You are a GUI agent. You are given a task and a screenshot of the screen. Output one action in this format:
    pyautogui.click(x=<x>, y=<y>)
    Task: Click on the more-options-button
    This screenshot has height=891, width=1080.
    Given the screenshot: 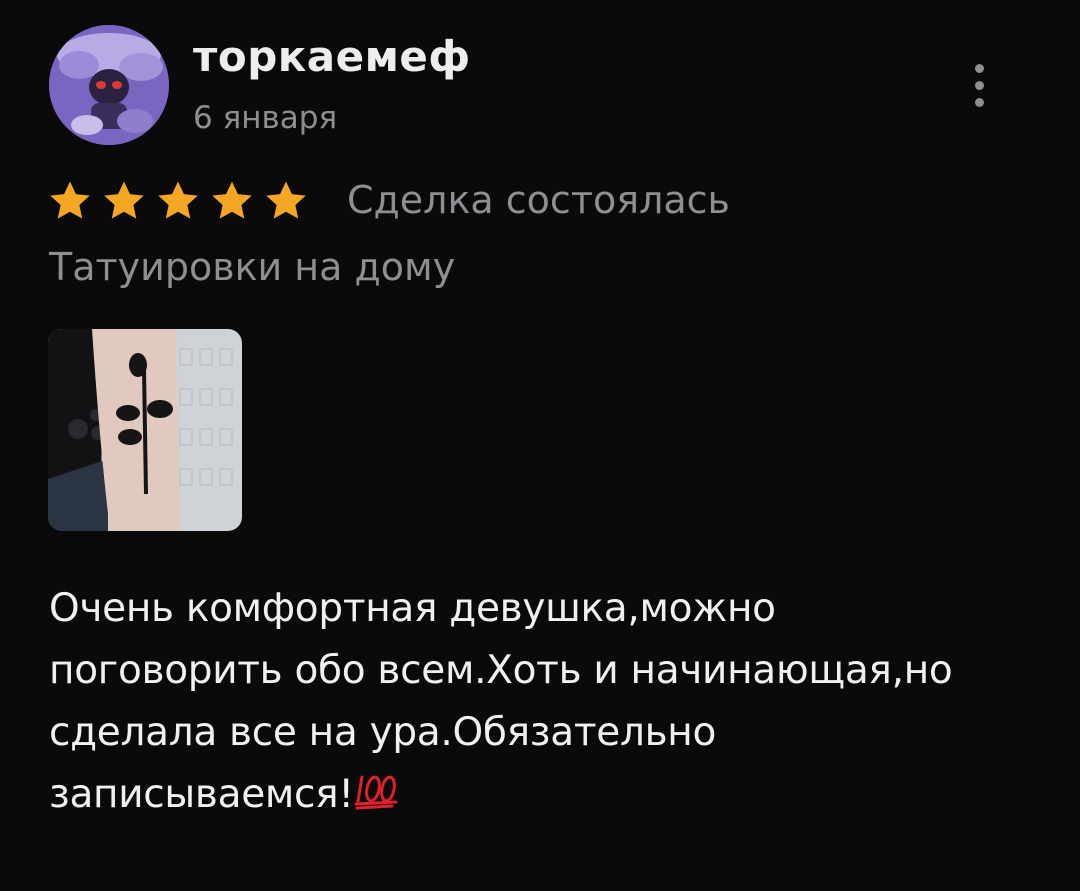 What is the action you would take?
    pyautogui.click(x=979, y=86)
    